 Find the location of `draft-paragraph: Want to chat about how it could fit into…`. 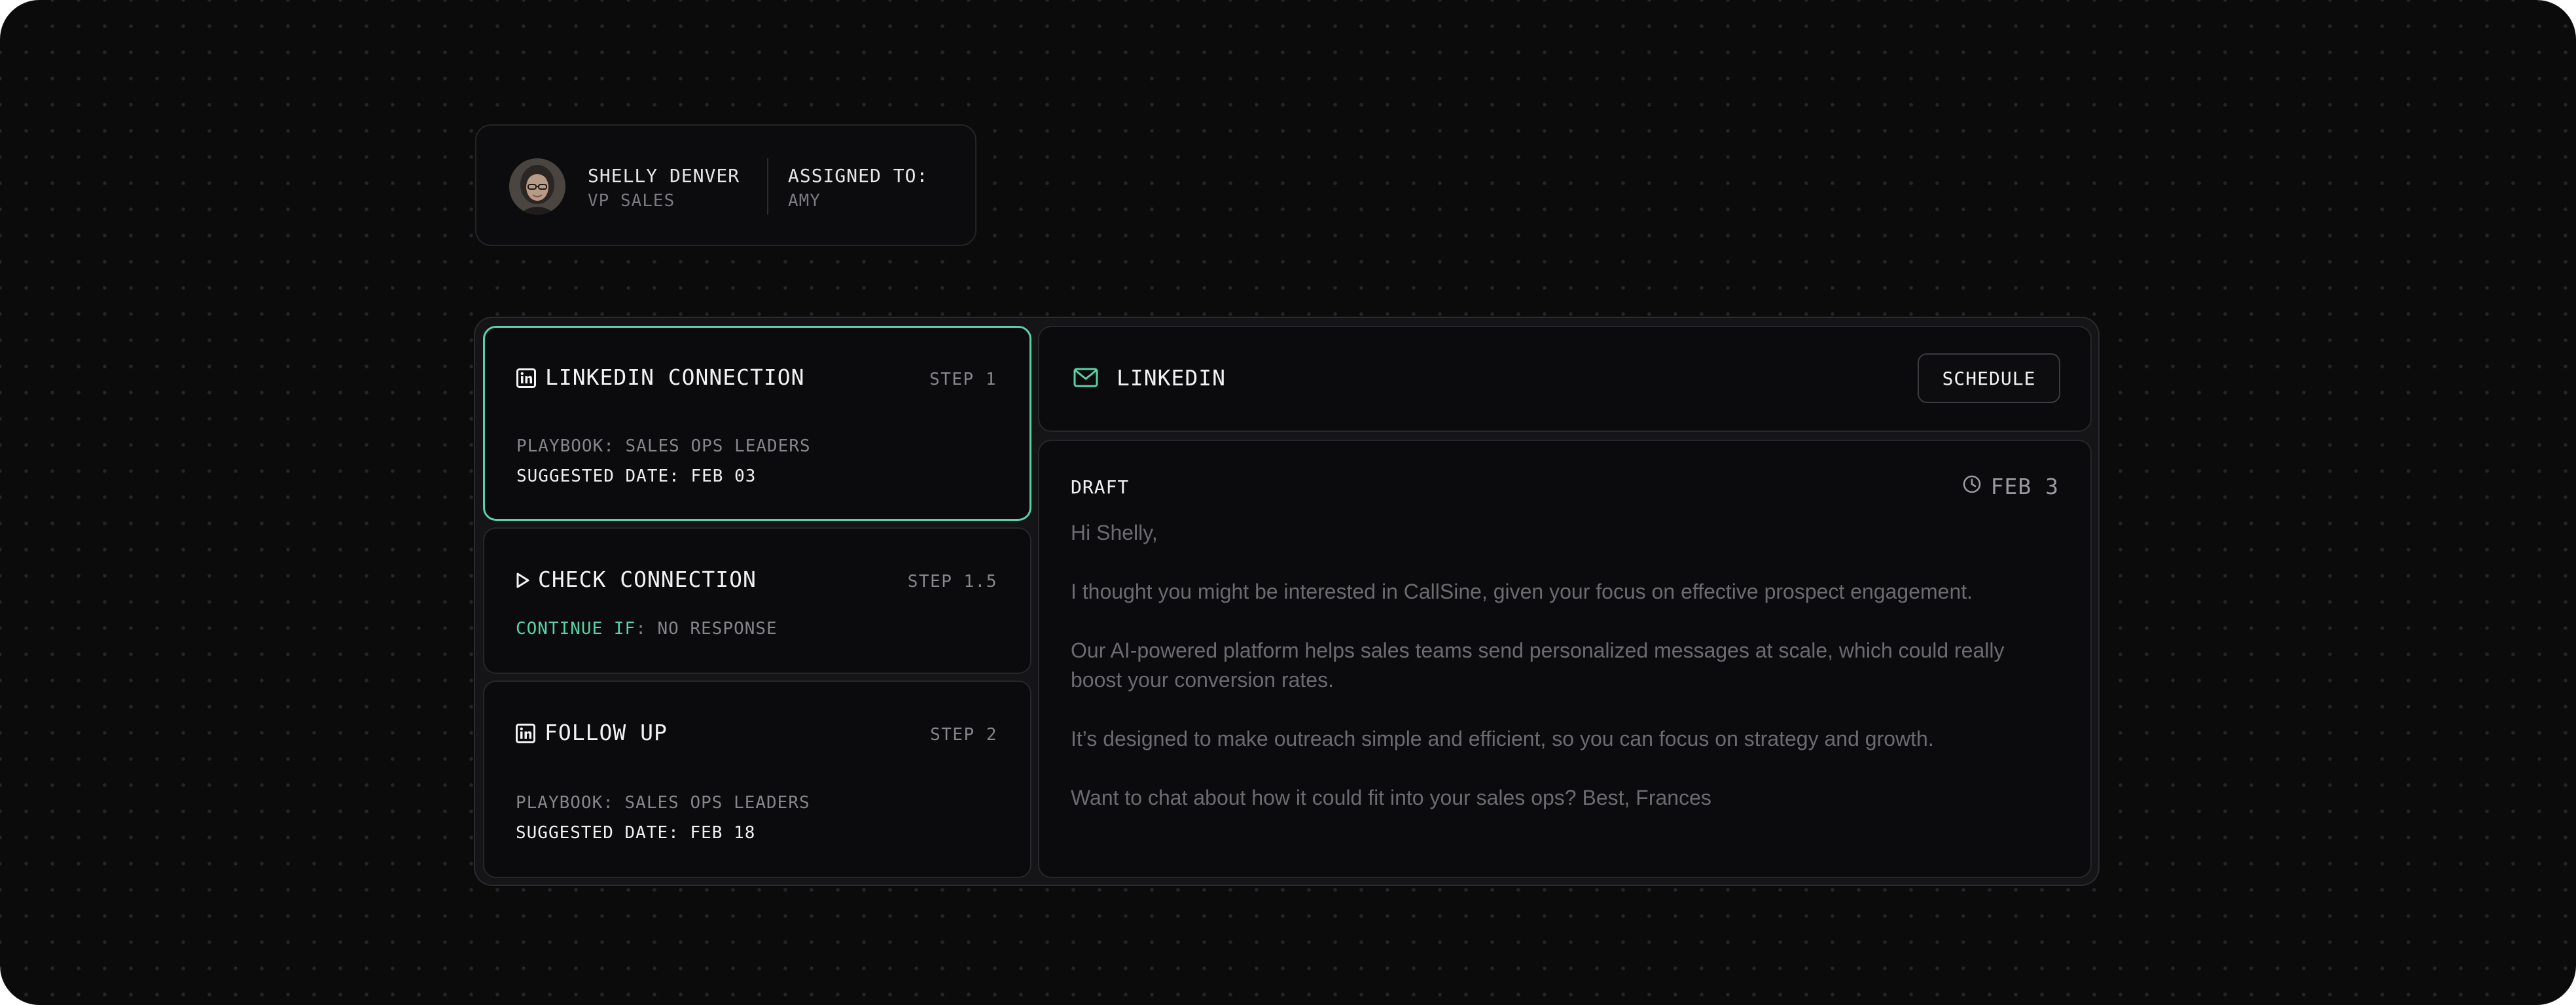

draft-paragraph: Want to chat about how it could fit into… is located at coordinates (1391, 797).